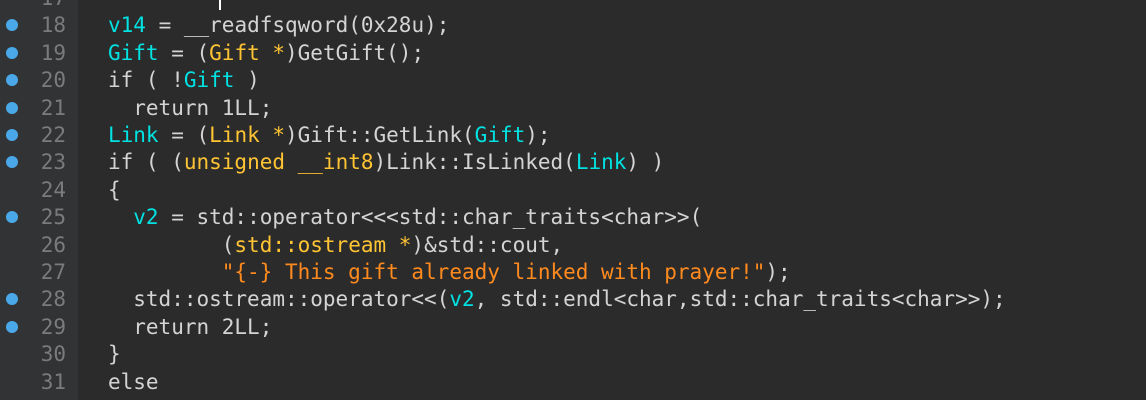 The image size is (1146, 400). Describe the element at coordinates (146, 162) in the screenshot. I see `code-token: if ( (` at that location.